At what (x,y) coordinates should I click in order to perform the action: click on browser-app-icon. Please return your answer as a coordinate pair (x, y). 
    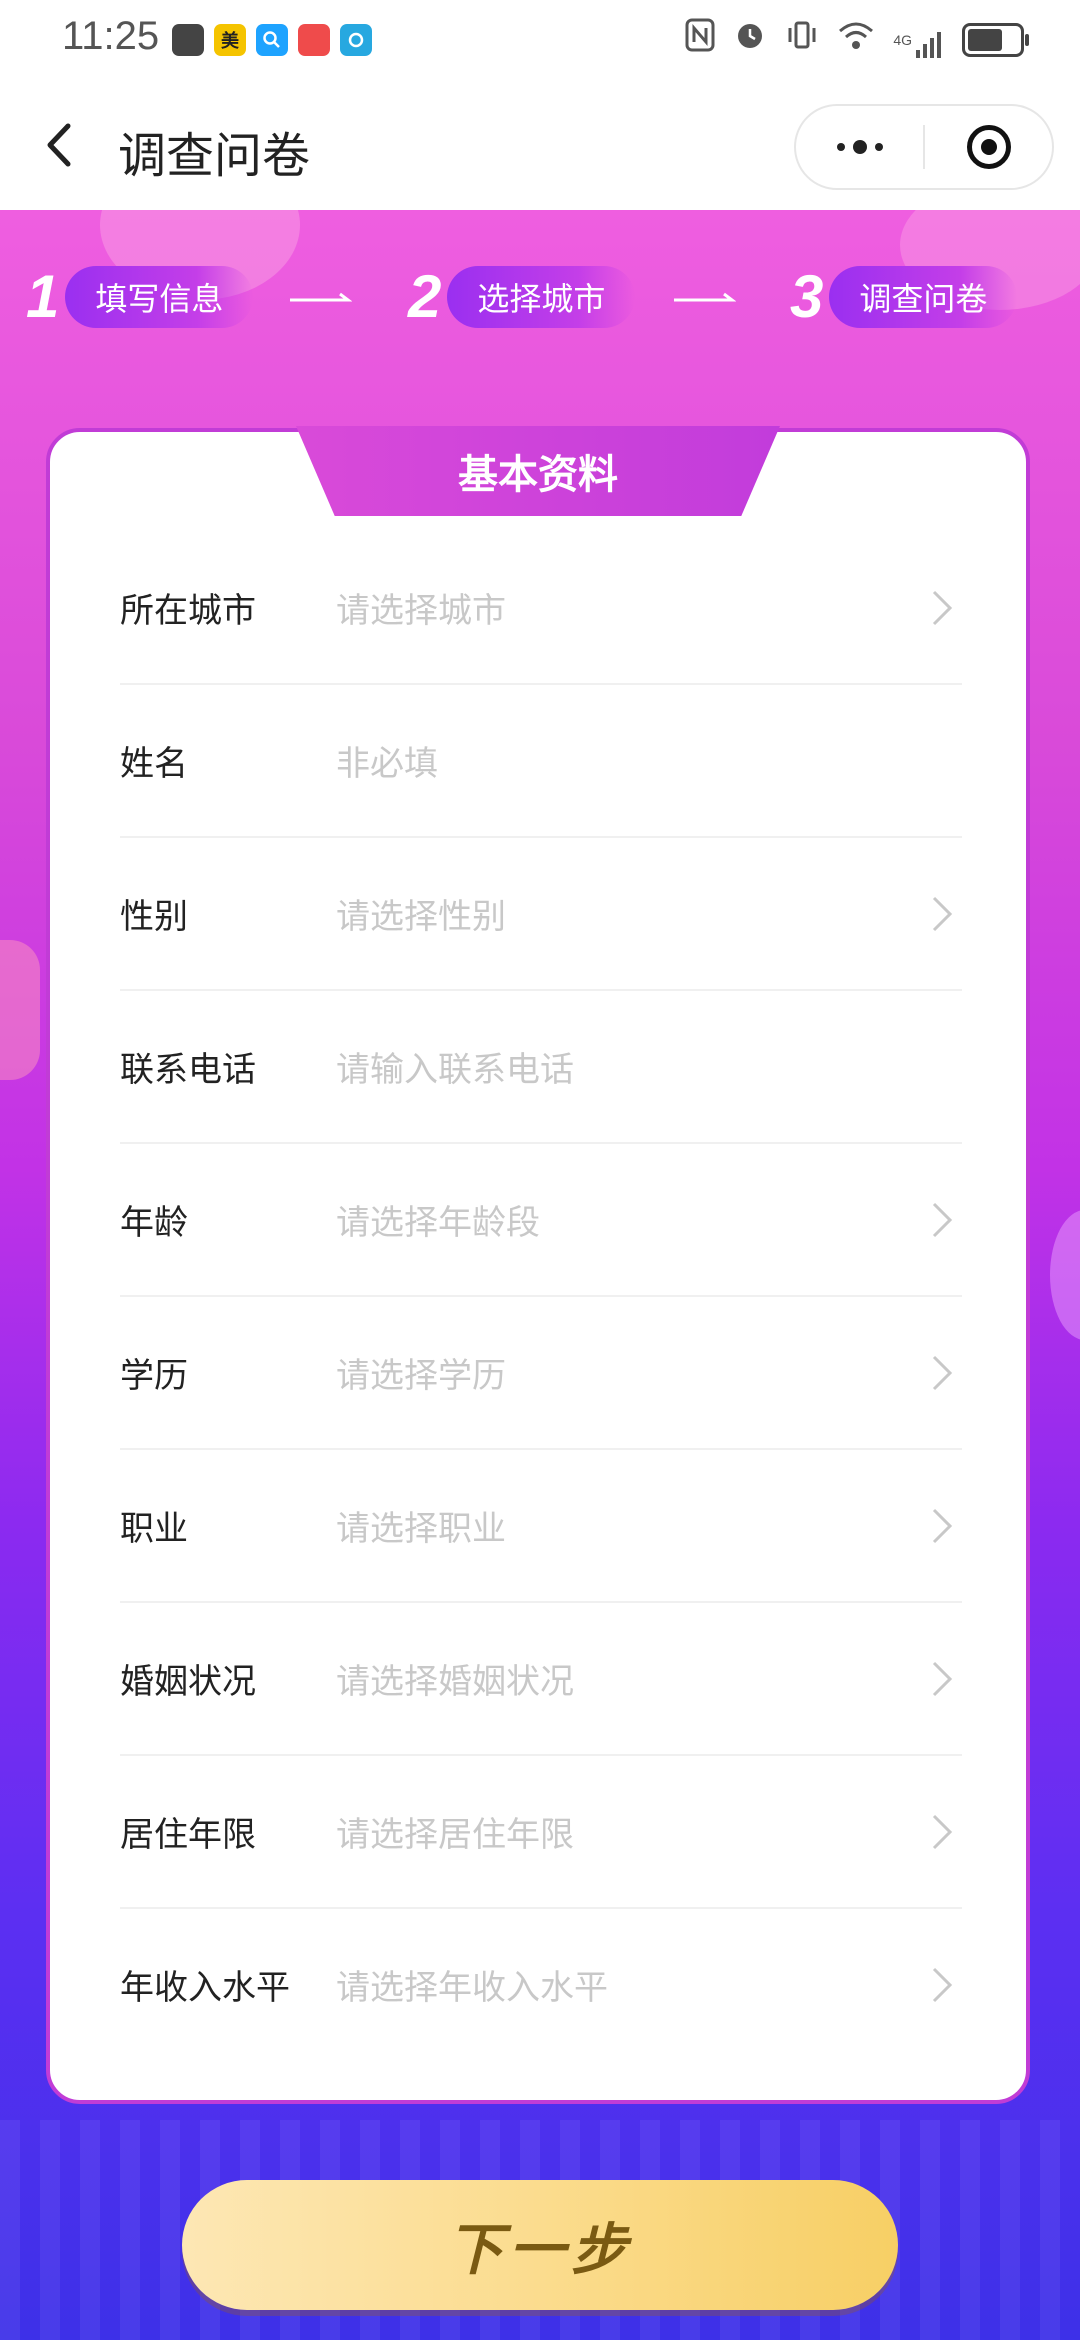
    Looking at the image, I should click on (356, 40).